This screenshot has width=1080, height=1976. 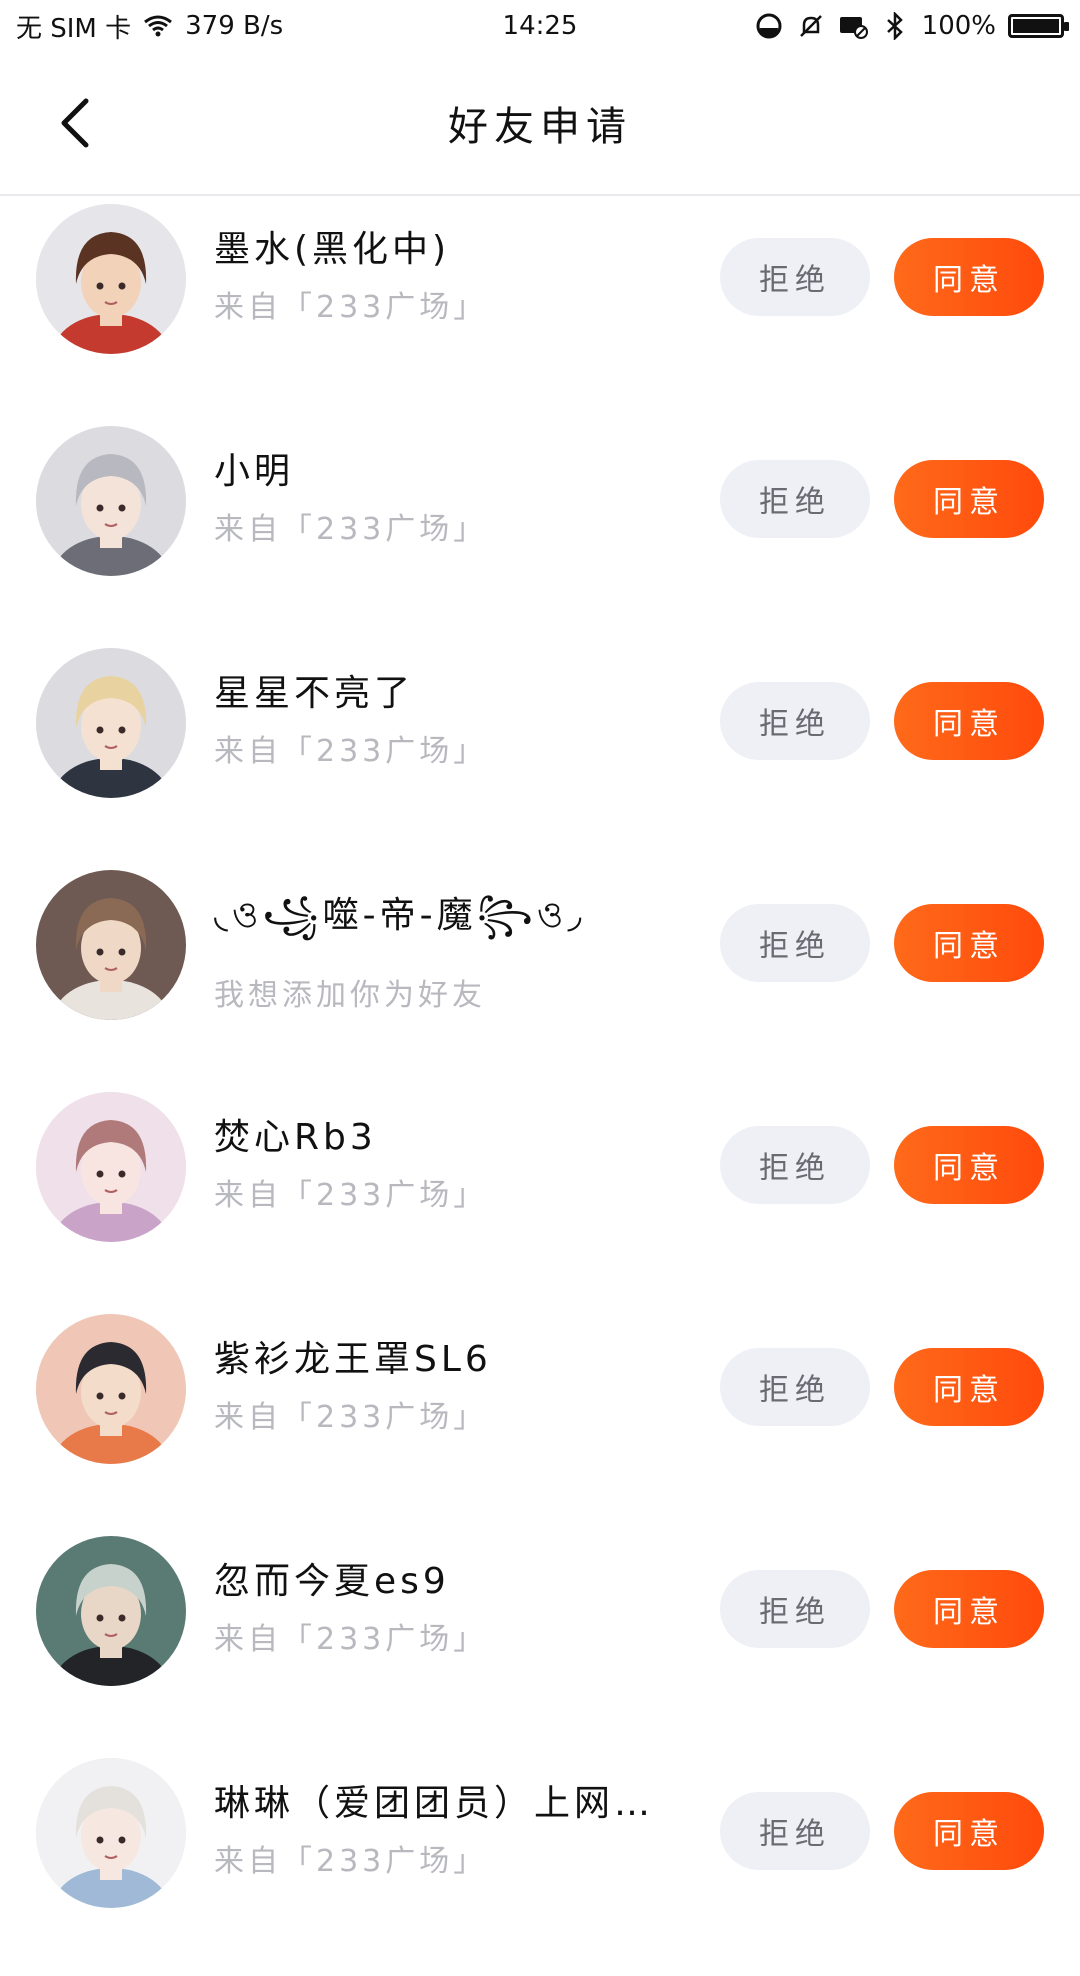 What do you see at coordinates (454, 1383) in the screenshot?
I see `request-info: 紫衫龙王罩SL6 来自「233广场」` at bounding box center [454, 1383].